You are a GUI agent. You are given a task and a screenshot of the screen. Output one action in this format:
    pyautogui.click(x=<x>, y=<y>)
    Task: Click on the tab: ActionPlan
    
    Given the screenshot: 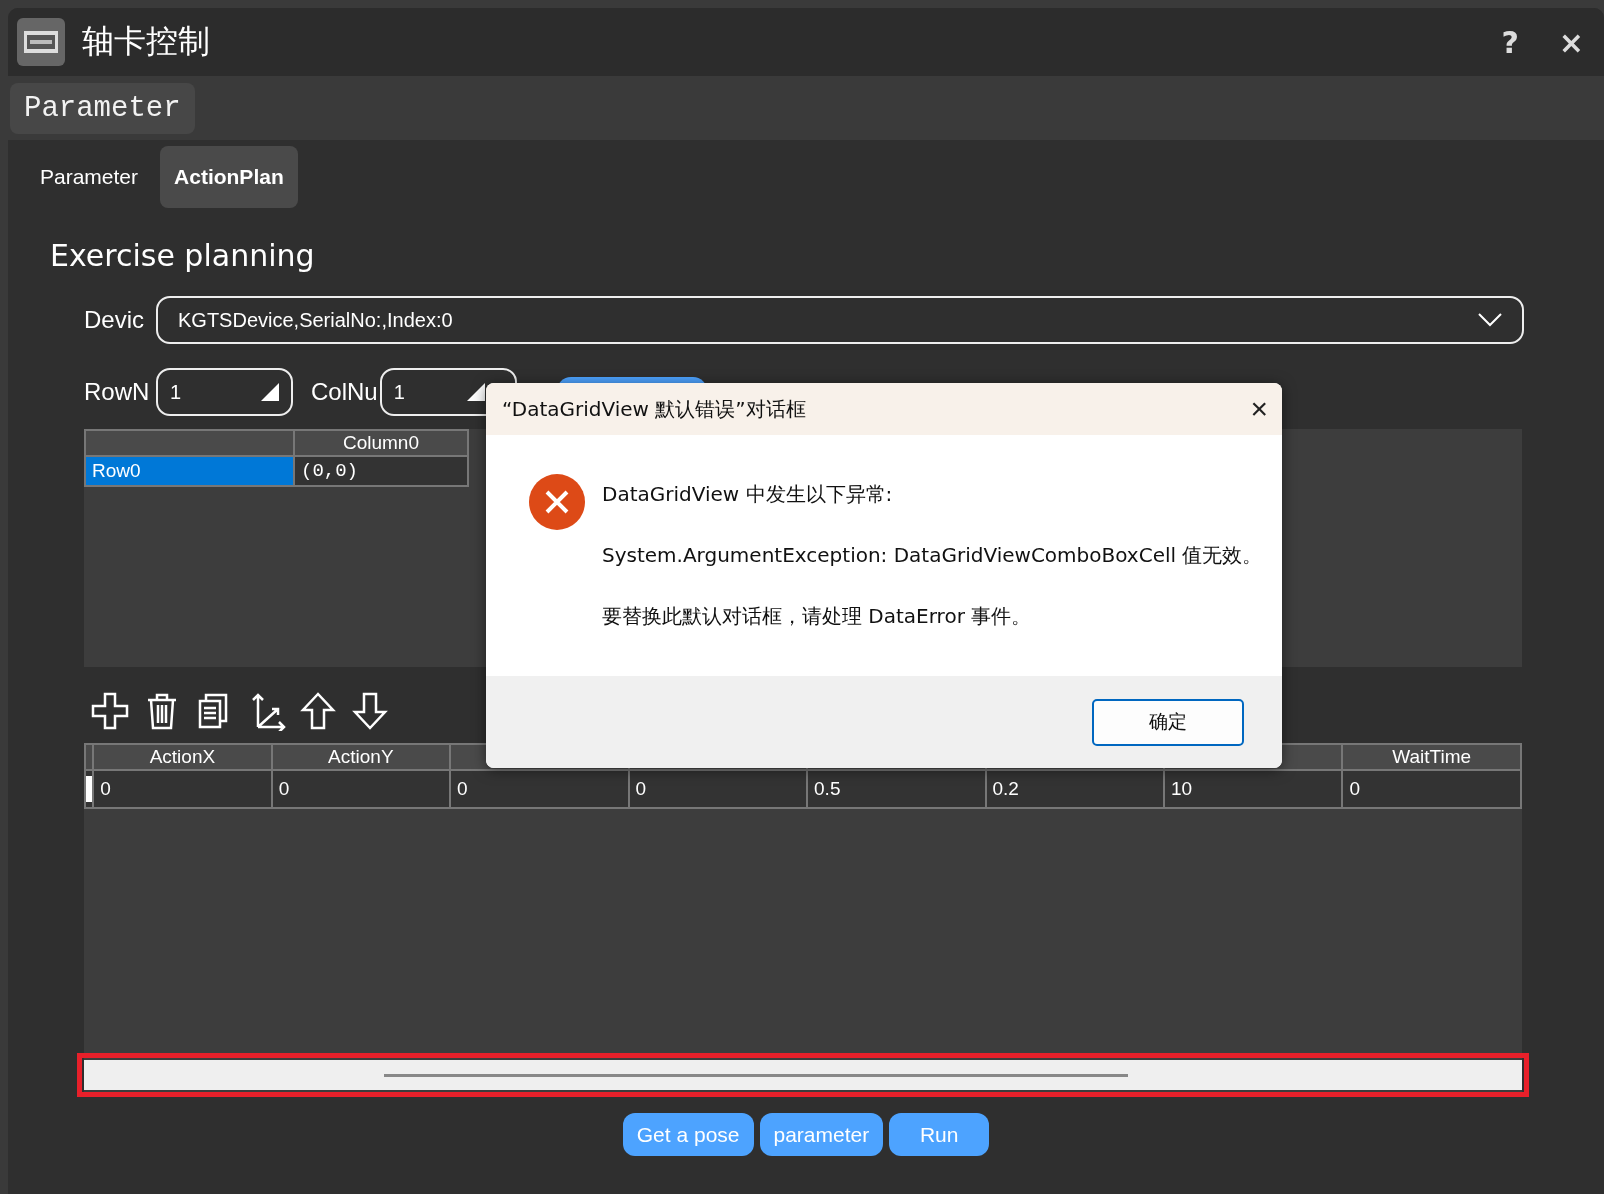 What is the action you would take?
    pyautogui.click(x=229, y=177)
    